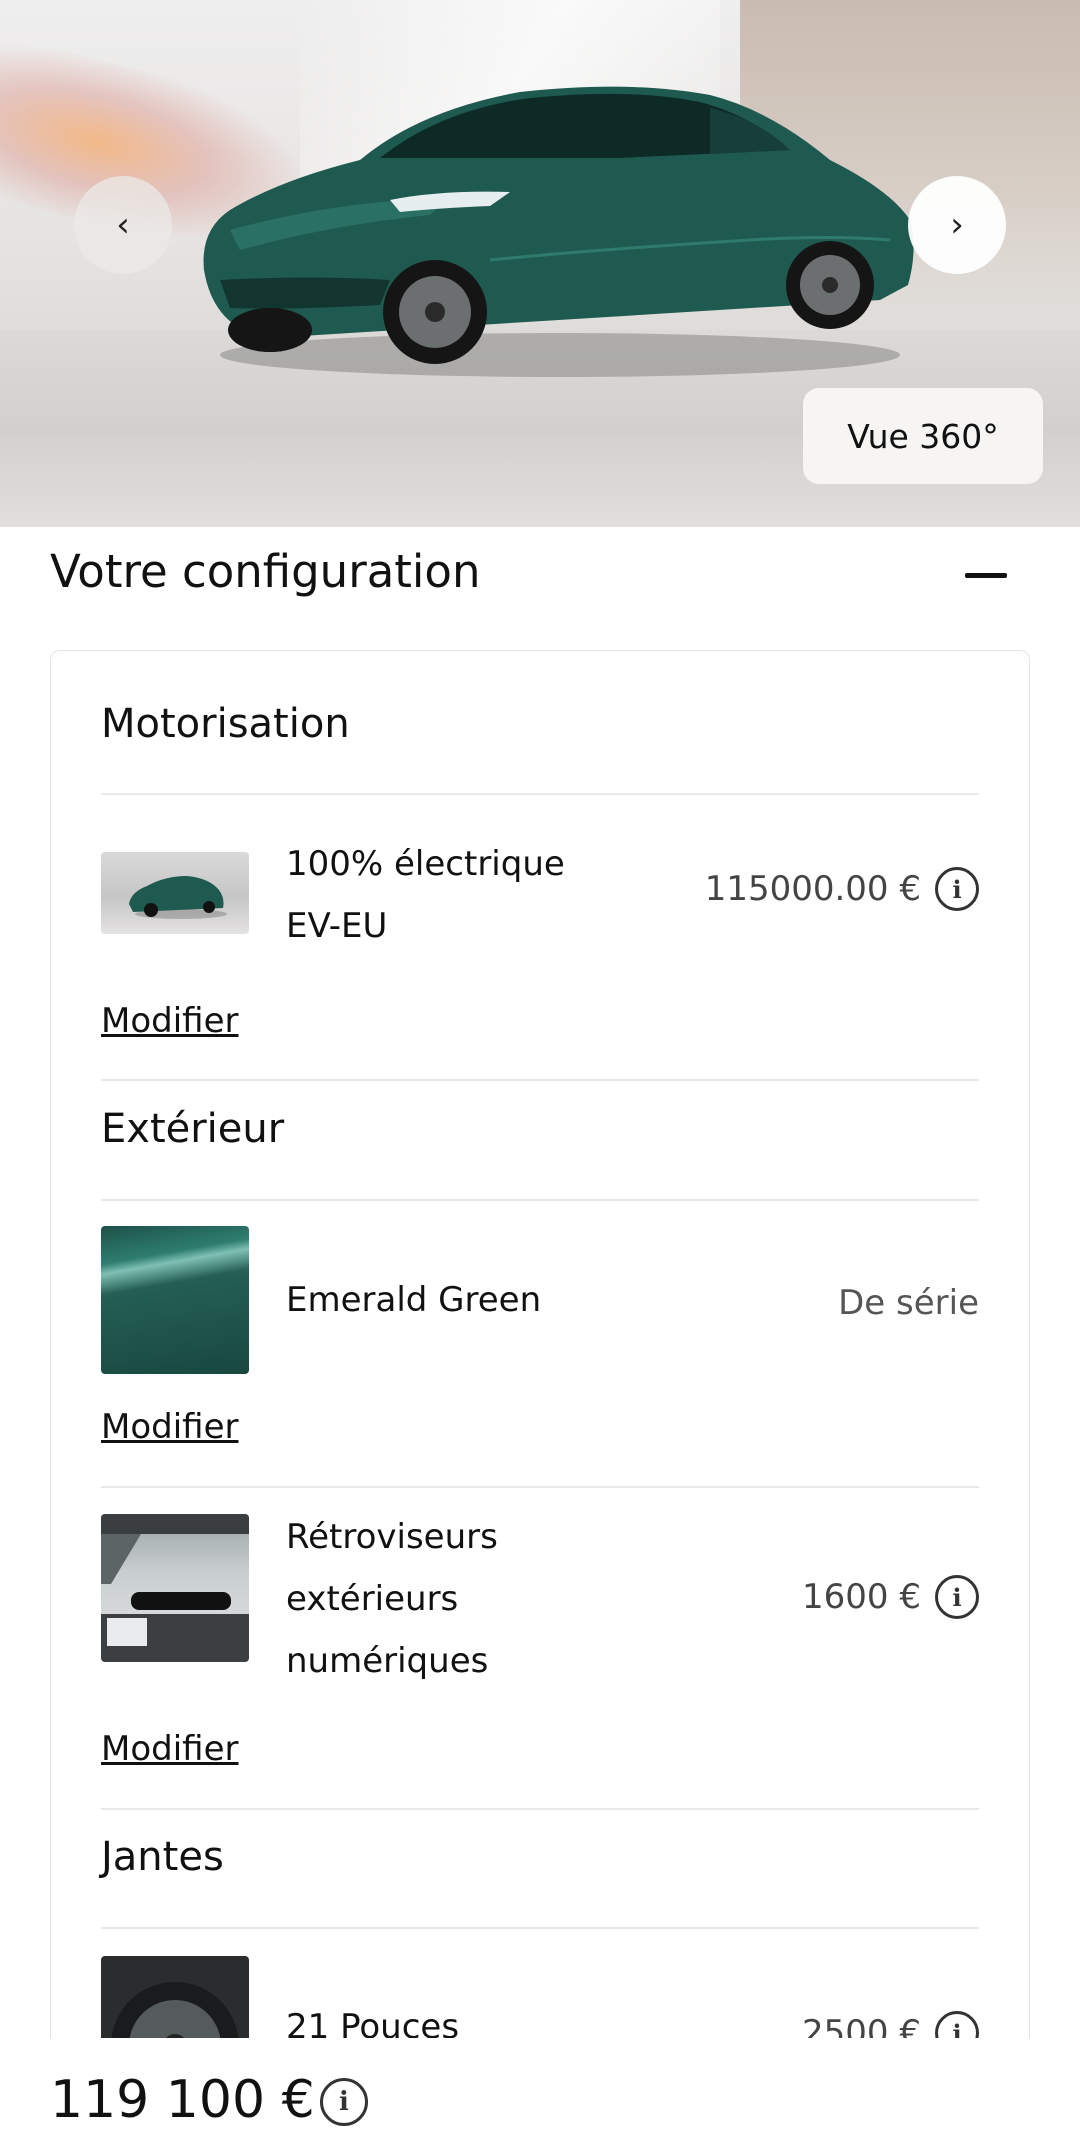 This screenshot has width=1080, height=2141. Describe the element at coordinates (337, 926) in the screenshot. I see `motorisation-line2: EV-EU` at that location.